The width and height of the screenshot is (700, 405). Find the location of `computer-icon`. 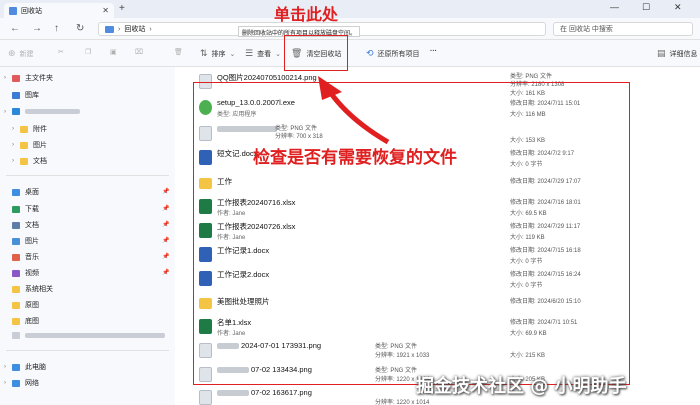

computer-icon is located at coordinates (16, 367).